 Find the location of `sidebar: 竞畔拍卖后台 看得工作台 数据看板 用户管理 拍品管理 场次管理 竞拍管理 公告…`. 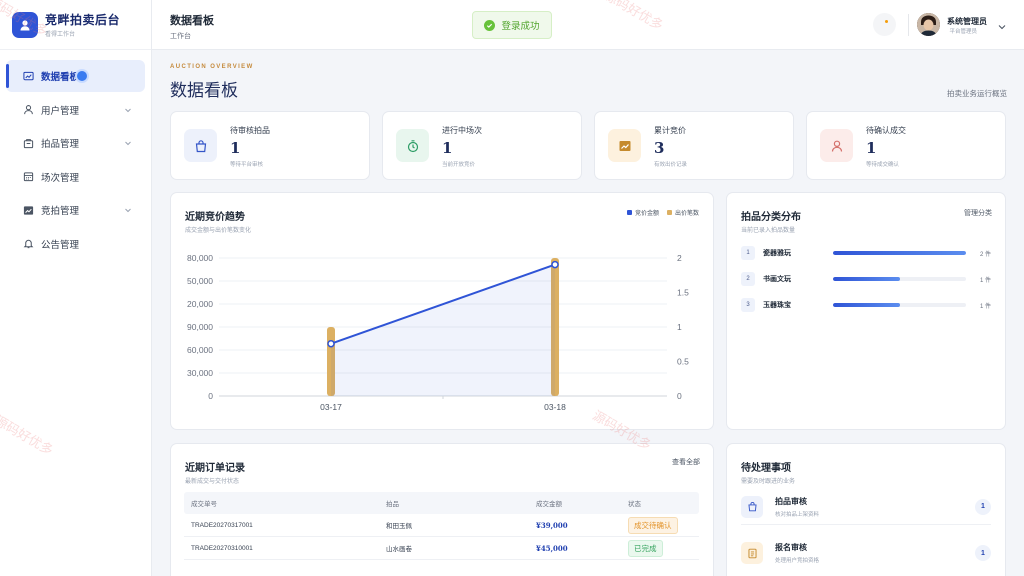

sidebar: 竞畔拍卖后台 看得工作台 数据看板 用户管理 拍品管理 场次管理 竞拍管理 公告… is located at coordinates (76, 288).